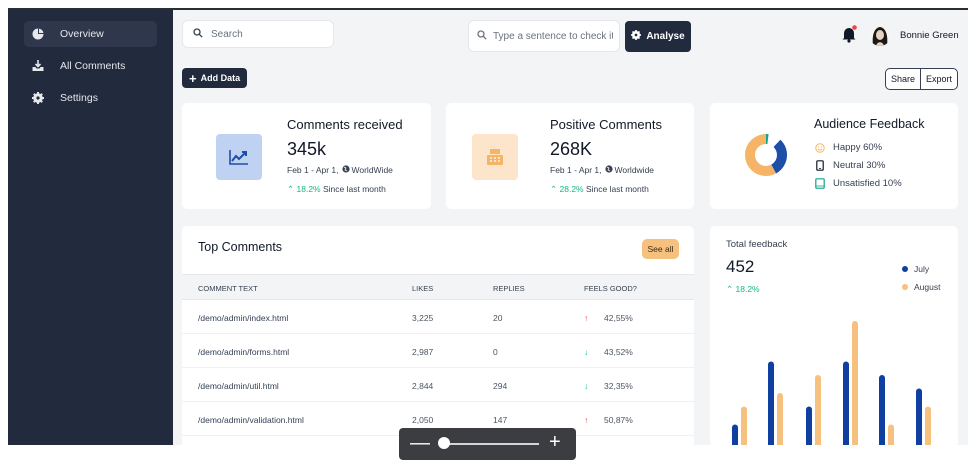  Describe the element at coordinates (372, 170) in the screenshot. I see `region-text: WorldWide` at that location.